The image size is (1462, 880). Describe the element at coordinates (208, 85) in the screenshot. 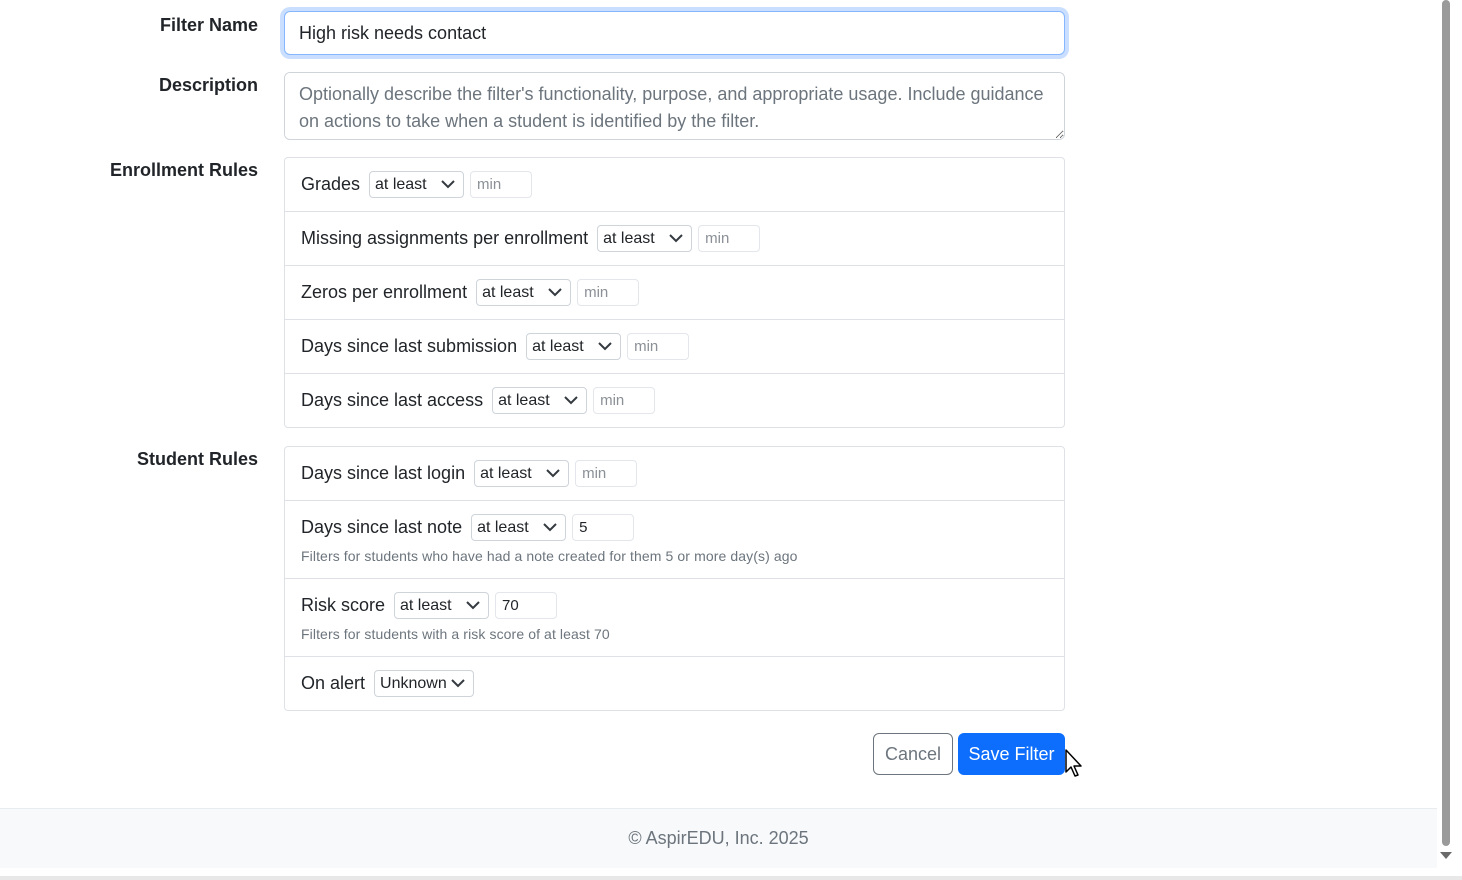

I see `description-label: Description` at that location.